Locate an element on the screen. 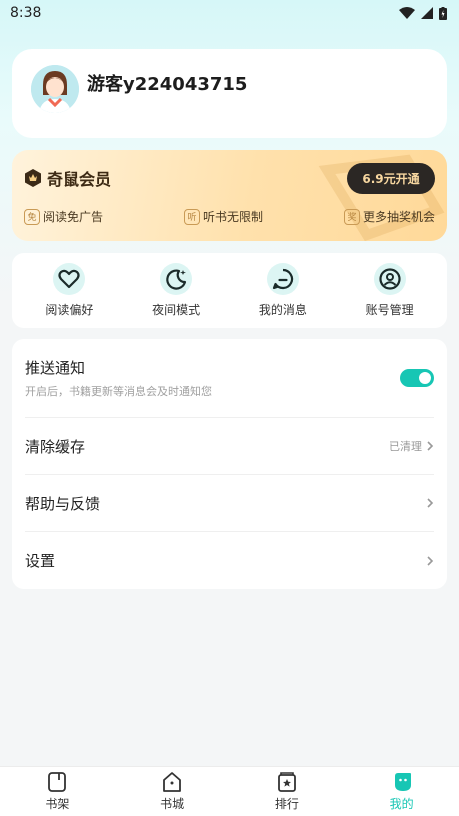  avatar is located at coordinates (55, 89).